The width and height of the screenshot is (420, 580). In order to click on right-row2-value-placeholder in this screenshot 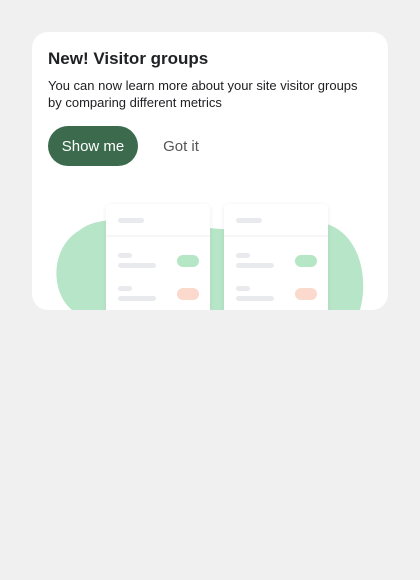, I will do `click(255, 298)`.